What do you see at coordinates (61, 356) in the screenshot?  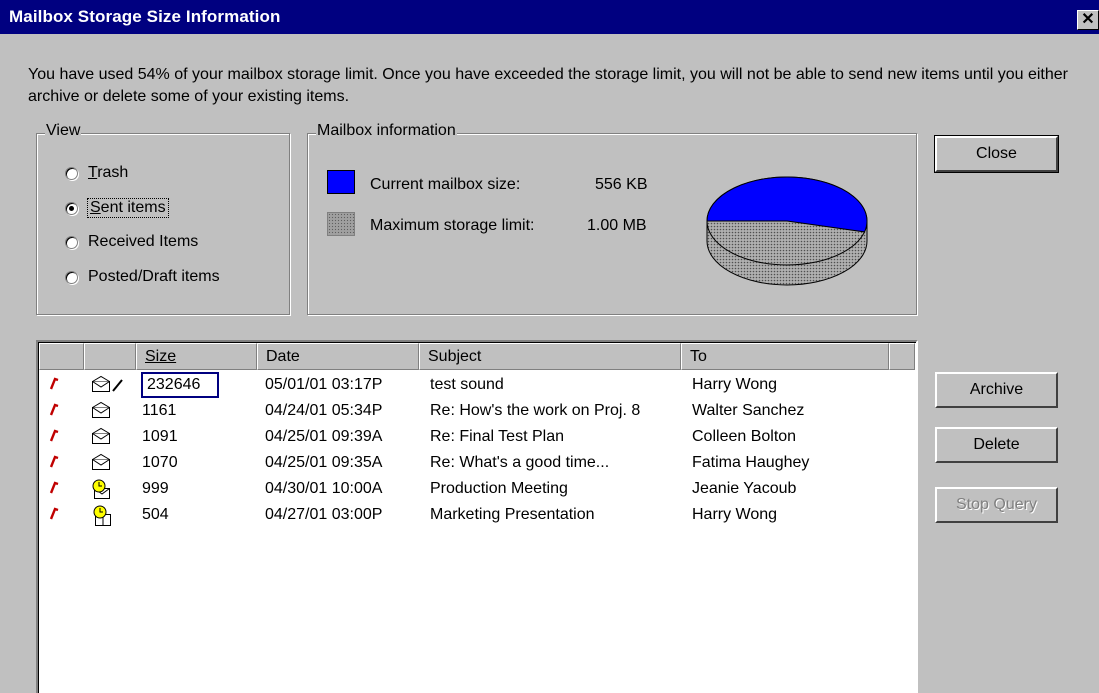 I see `col-header-flag` at bounding box center [61, 356].